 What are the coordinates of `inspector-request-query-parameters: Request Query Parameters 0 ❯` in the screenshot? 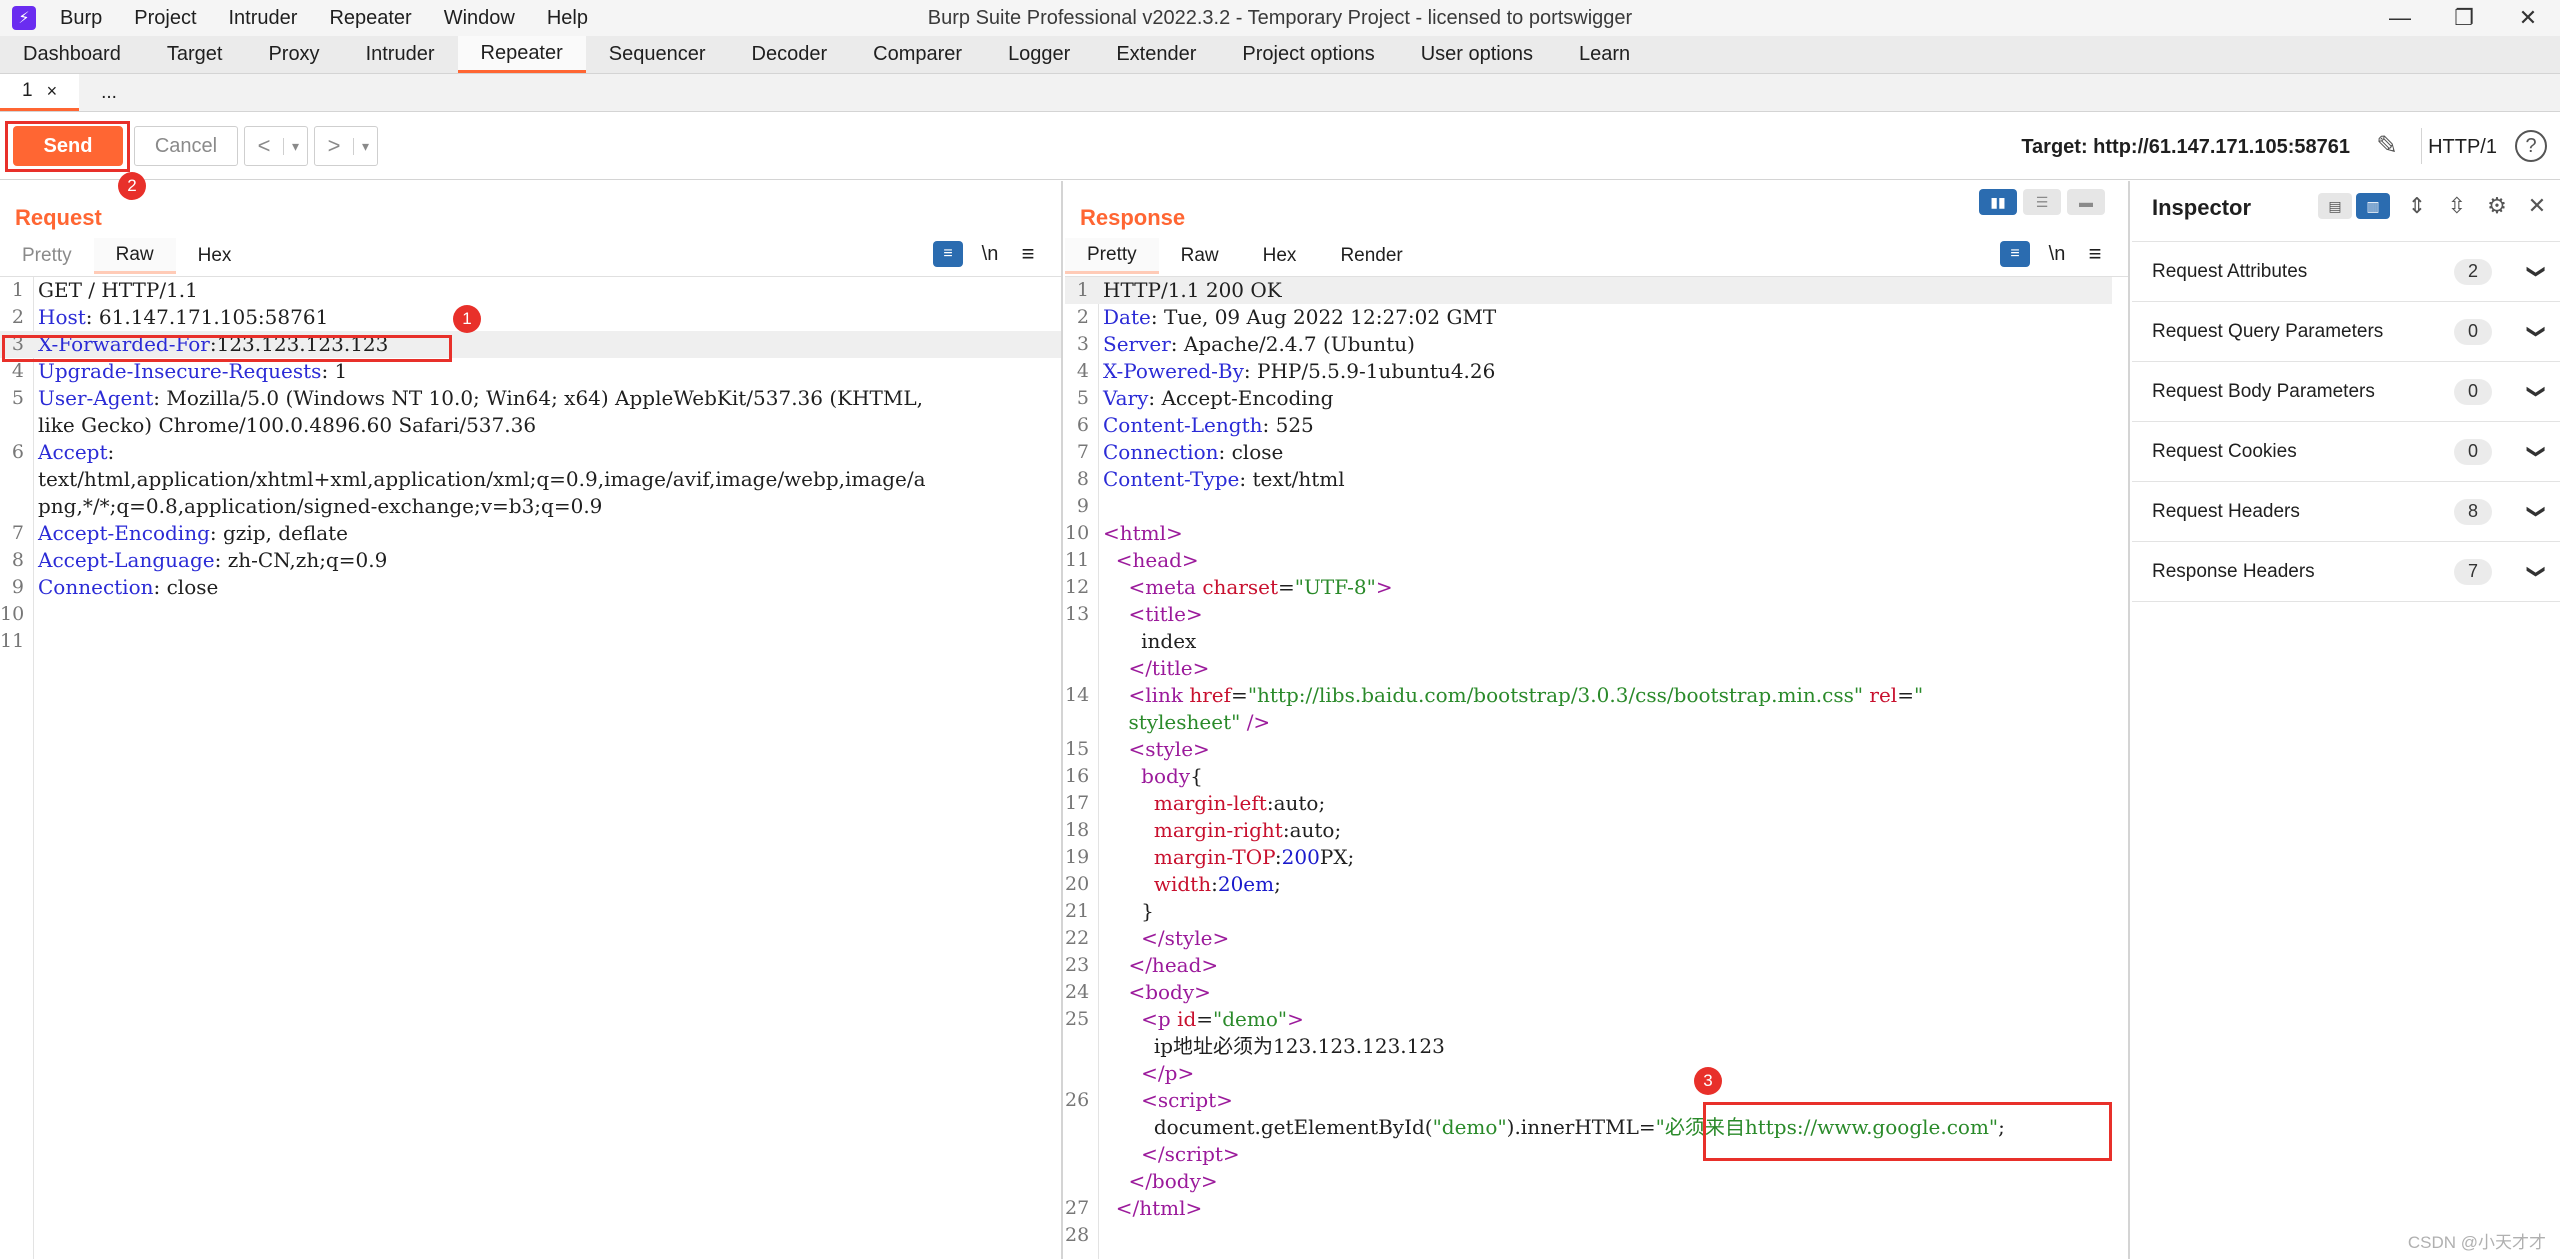 It's located at (2346, 331).